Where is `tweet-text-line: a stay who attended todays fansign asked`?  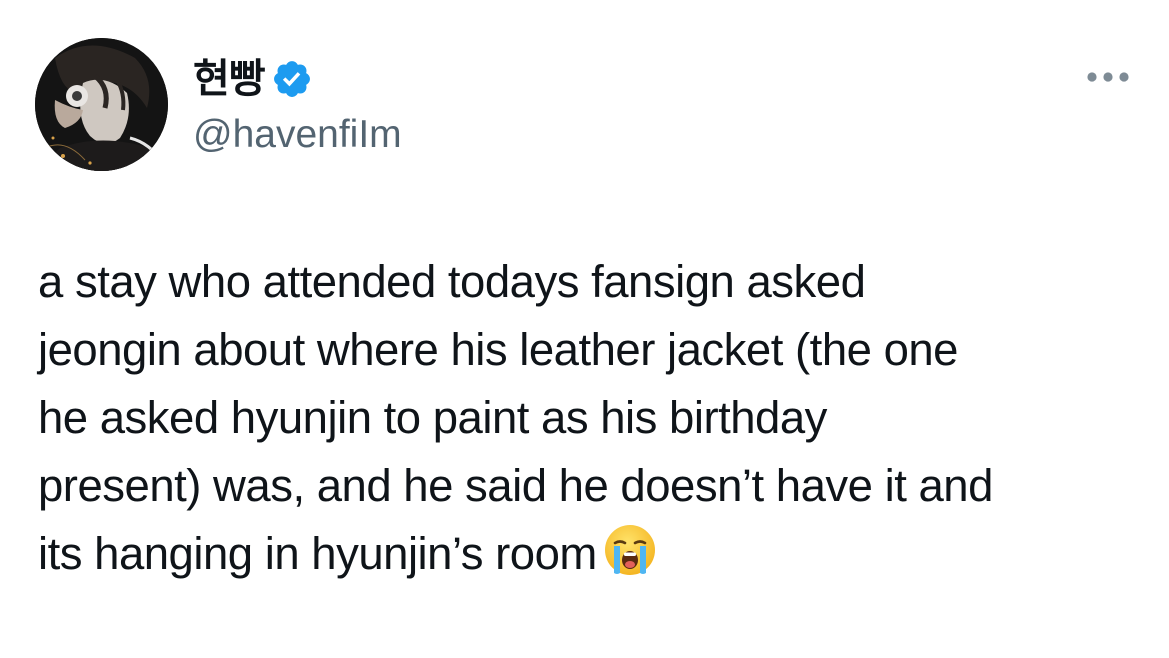 tweet-text-line: a stay who attended todays fansign asked is located at coordinates (452, 281).